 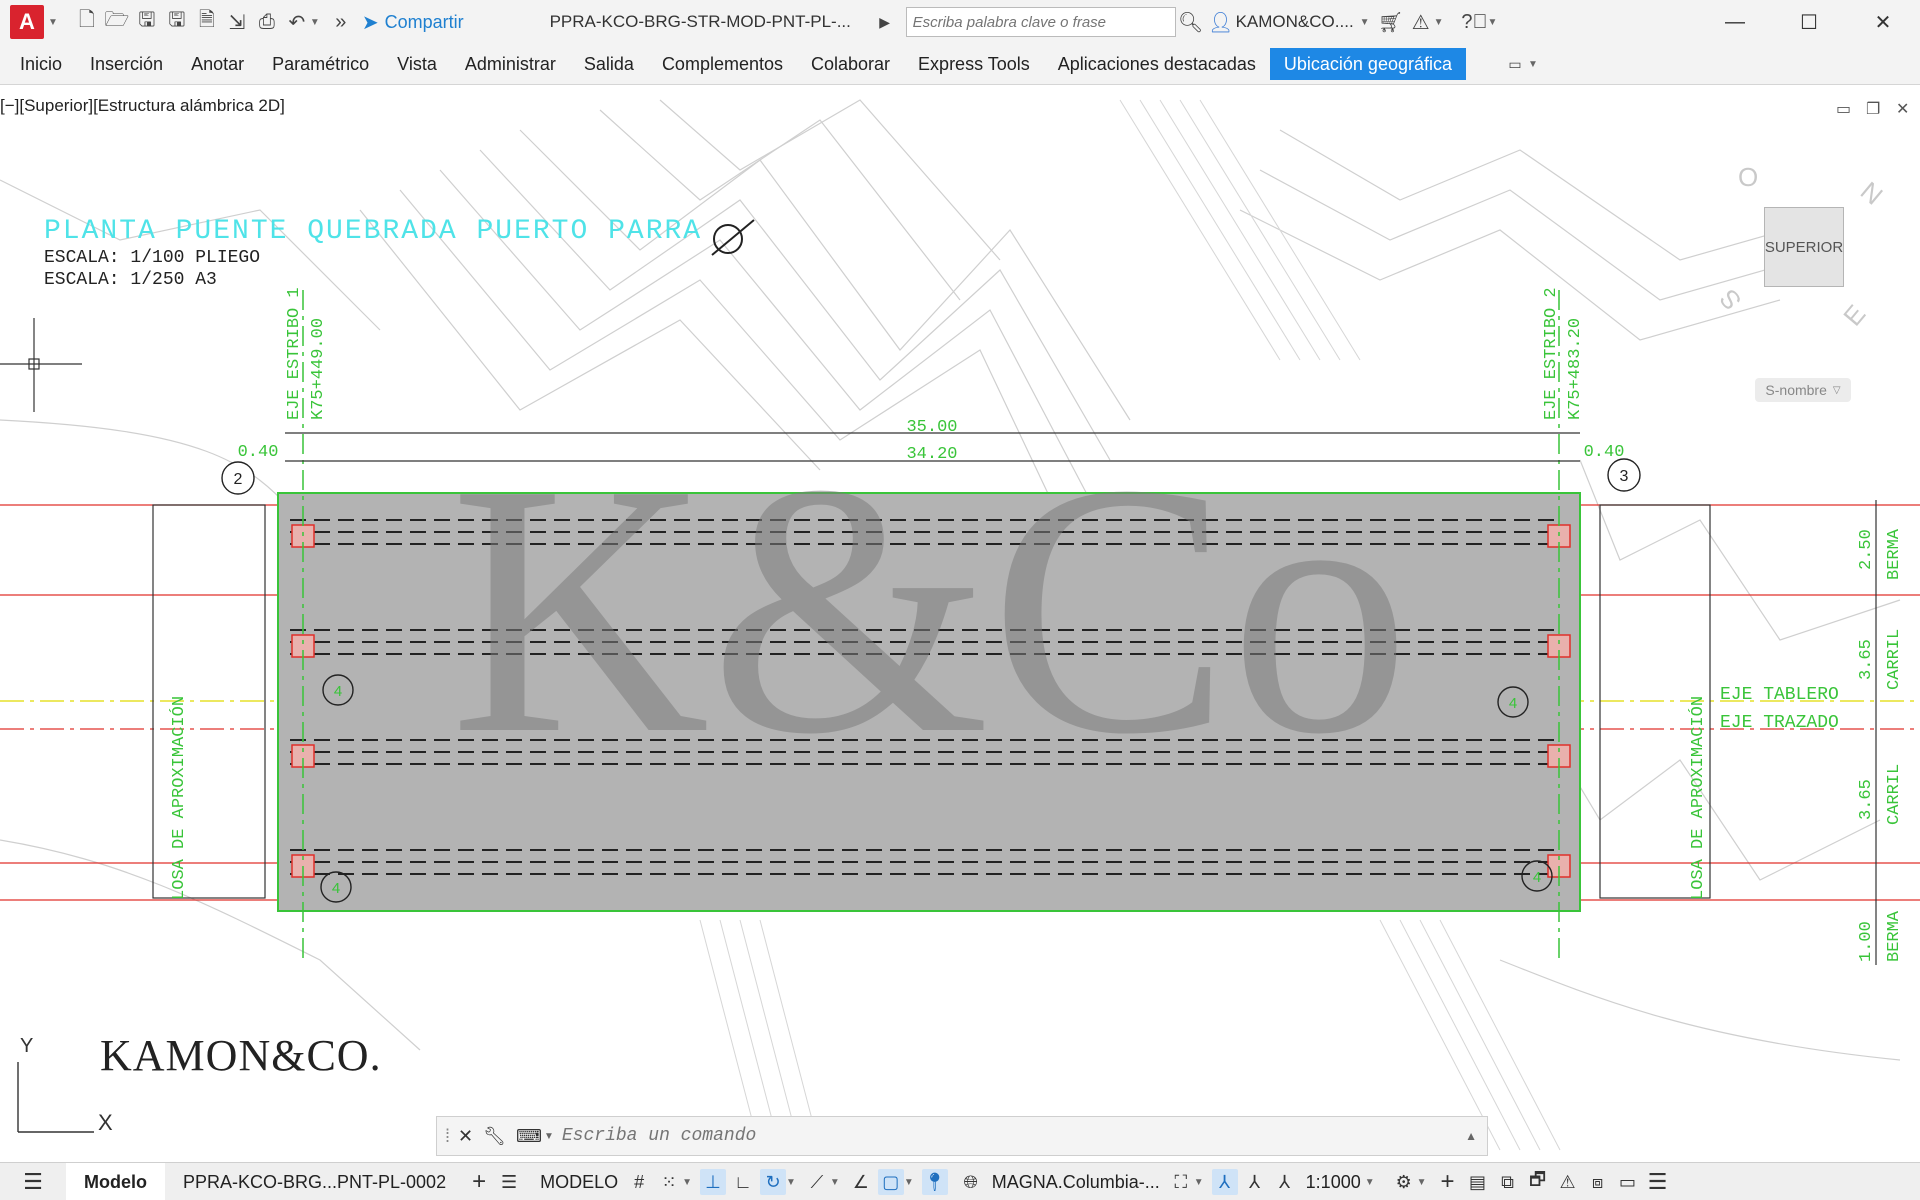 I want to click on wcs-menu: S-nombre ▽, so click(x=1803, y=390).